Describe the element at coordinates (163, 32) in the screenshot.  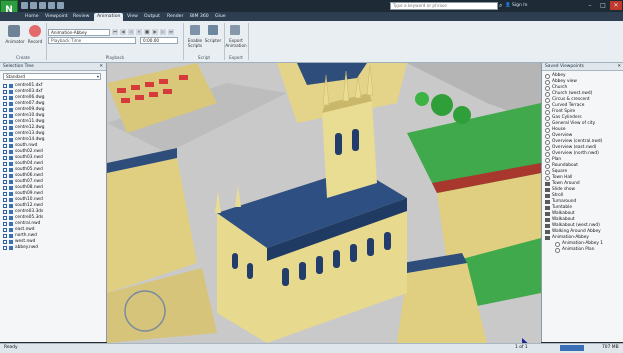
I see `step-forward-icon: ▷` at that location.